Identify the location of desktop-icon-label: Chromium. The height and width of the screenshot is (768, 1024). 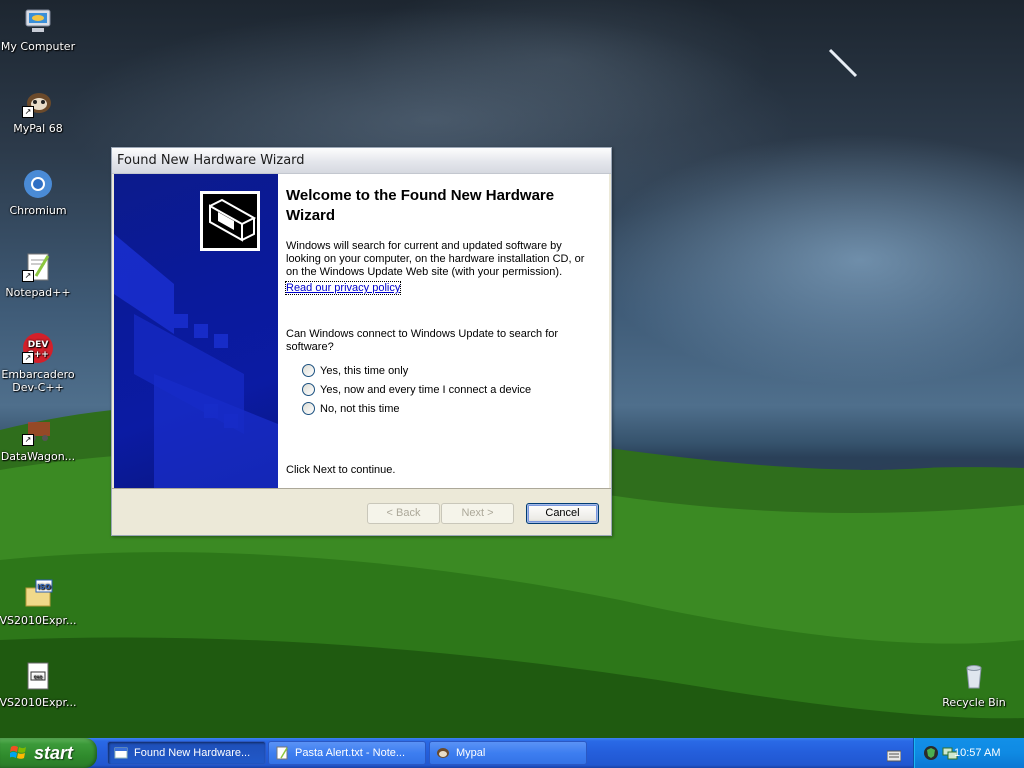
(38, 210).